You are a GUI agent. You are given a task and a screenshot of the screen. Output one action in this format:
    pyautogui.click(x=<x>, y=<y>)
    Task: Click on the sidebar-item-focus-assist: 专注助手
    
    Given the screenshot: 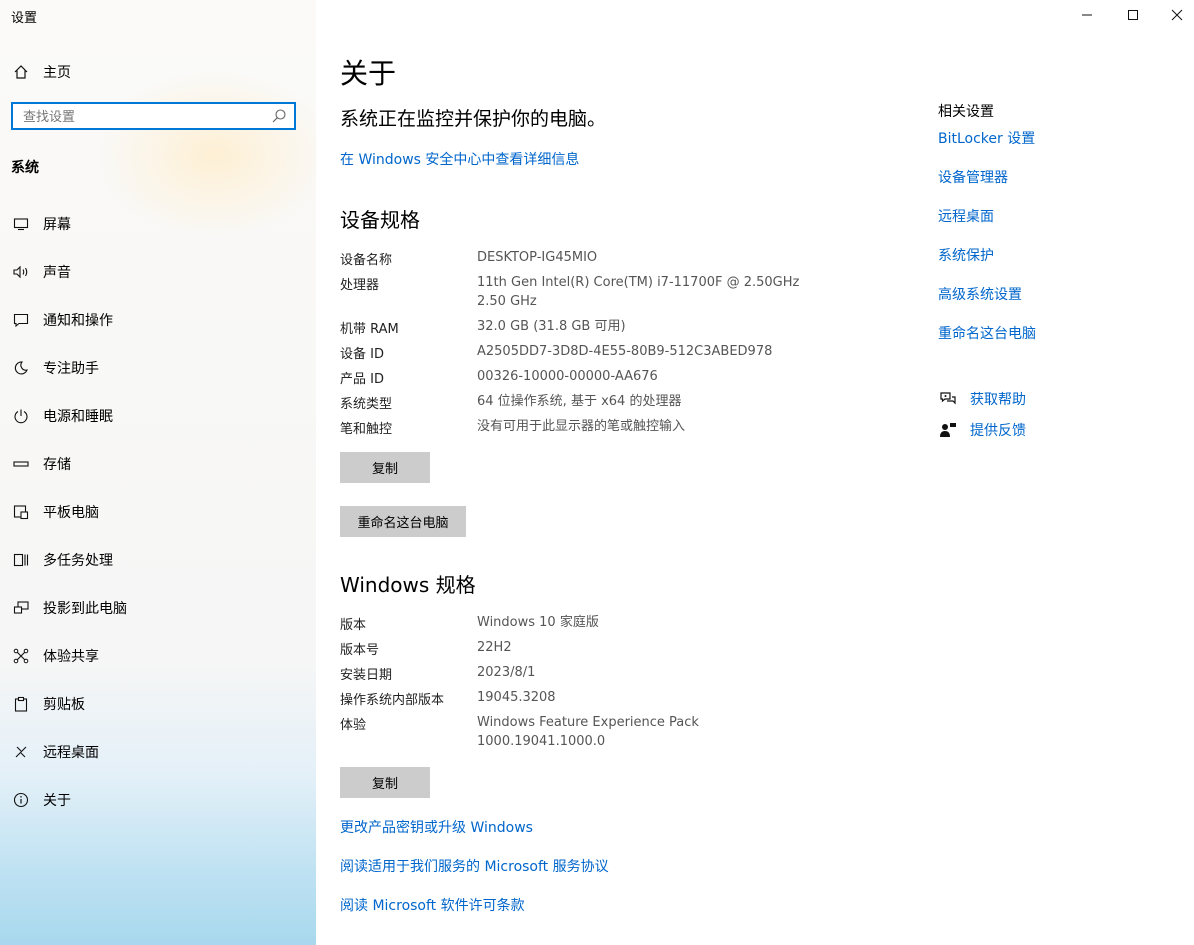 What is the action you would take?
    pyautogui.click(x=158, y=368)
    